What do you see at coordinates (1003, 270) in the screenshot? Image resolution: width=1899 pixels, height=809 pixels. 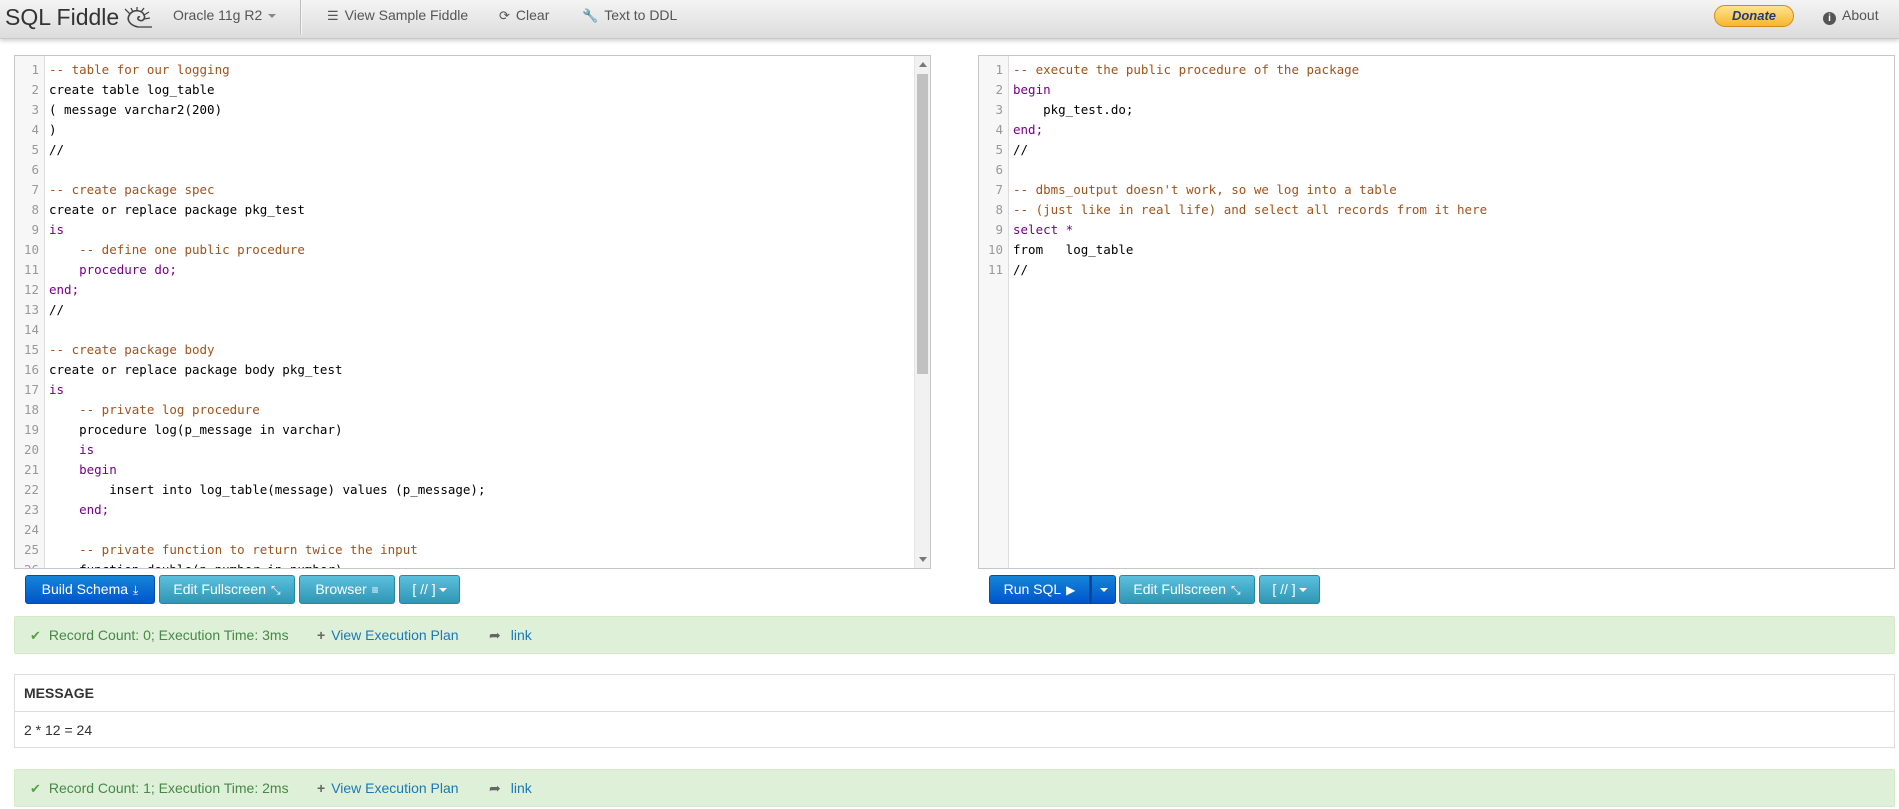 I see `code-line: 11 //` at bounding box center [1003, 270].